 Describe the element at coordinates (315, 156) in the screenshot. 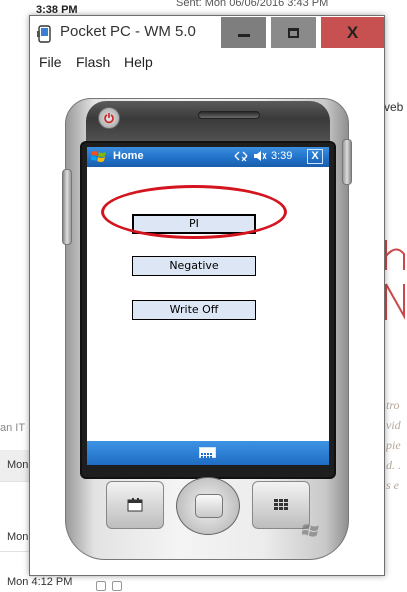

I see `screen-close-button: X` at that location.